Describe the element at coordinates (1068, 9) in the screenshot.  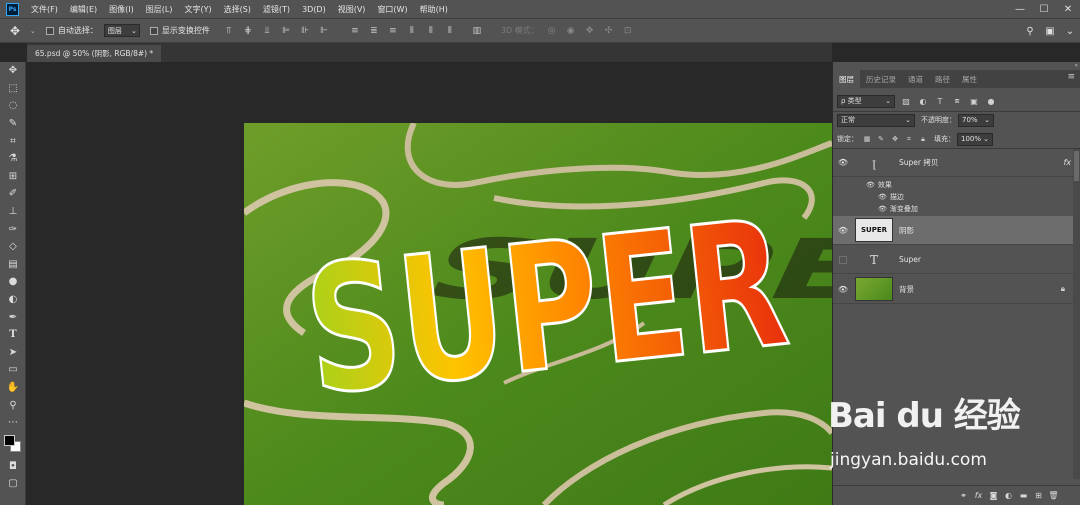
I see `close-button: ✕` at that location.